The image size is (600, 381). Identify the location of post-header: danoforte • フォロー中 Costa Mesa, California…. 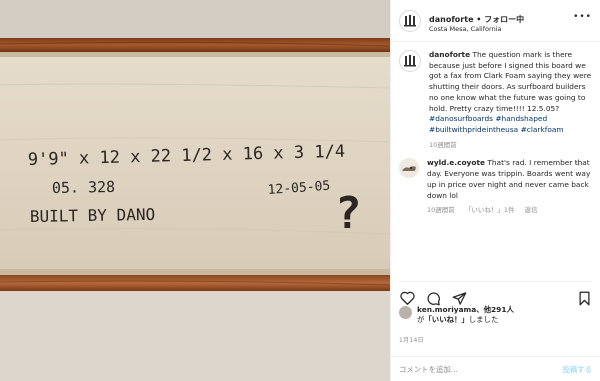
(495, 21).